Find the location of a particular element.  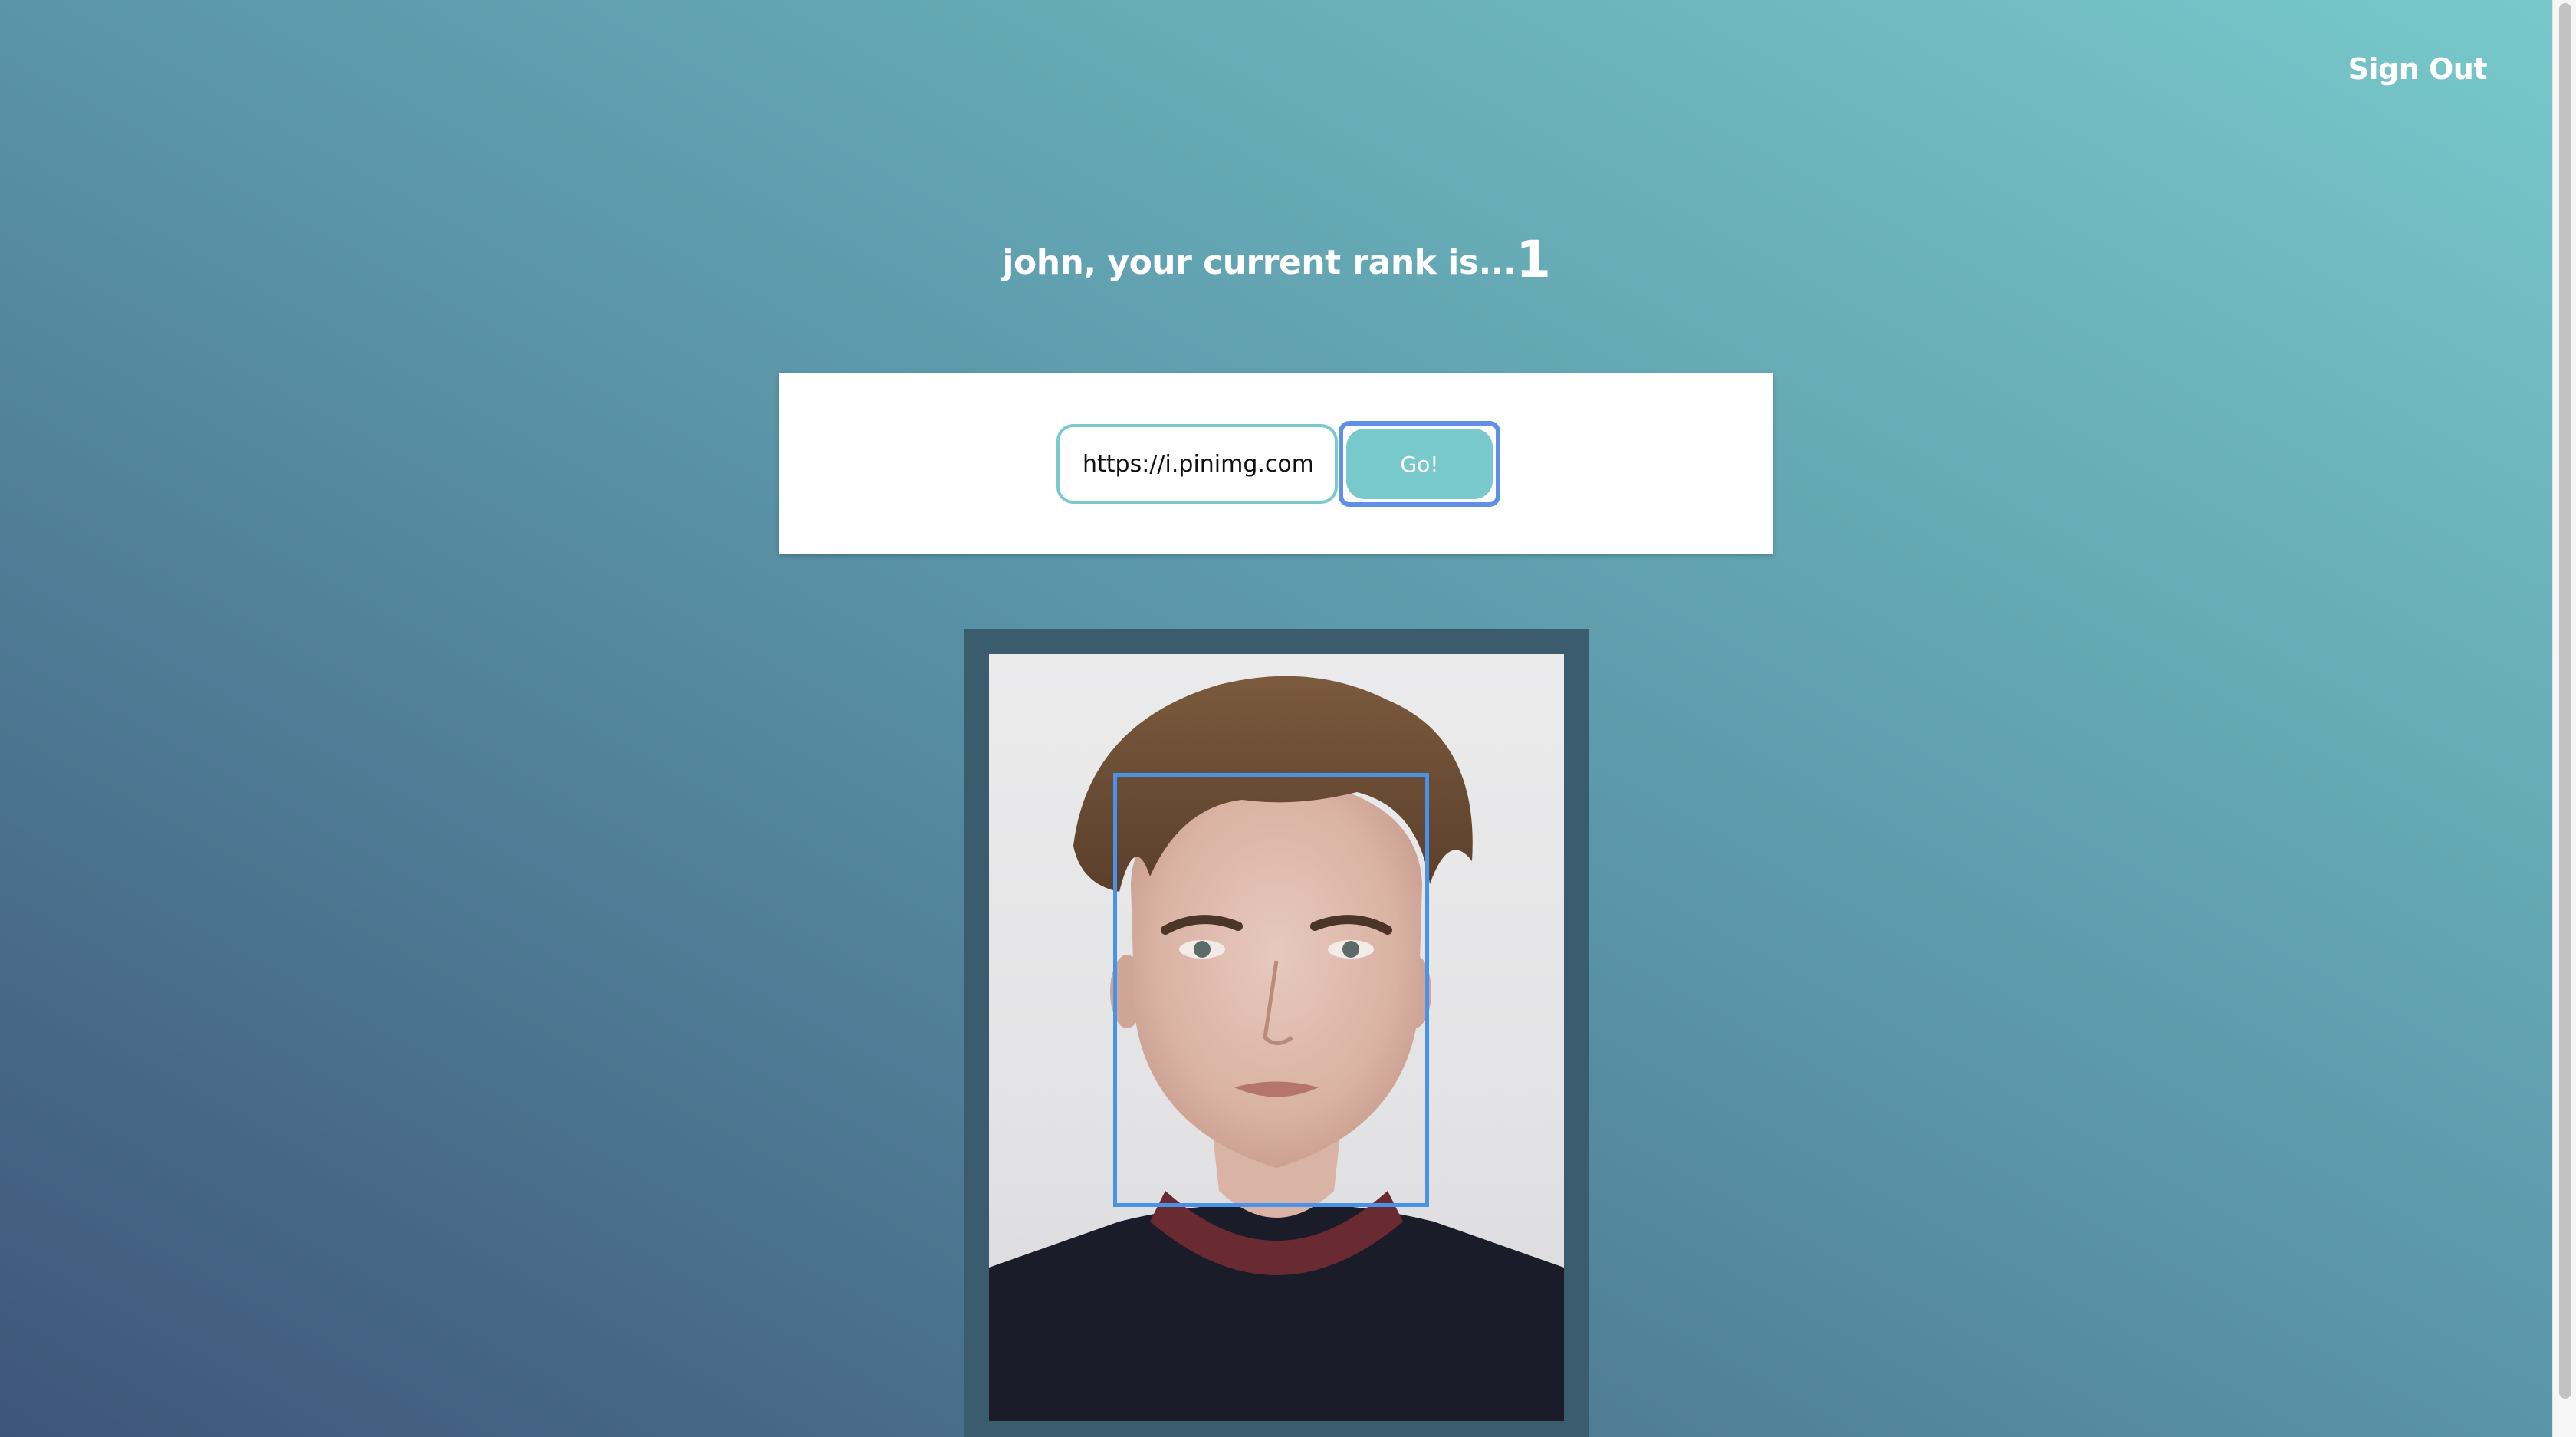

vertical-scrollbar is located at coordinates (2564, 718).